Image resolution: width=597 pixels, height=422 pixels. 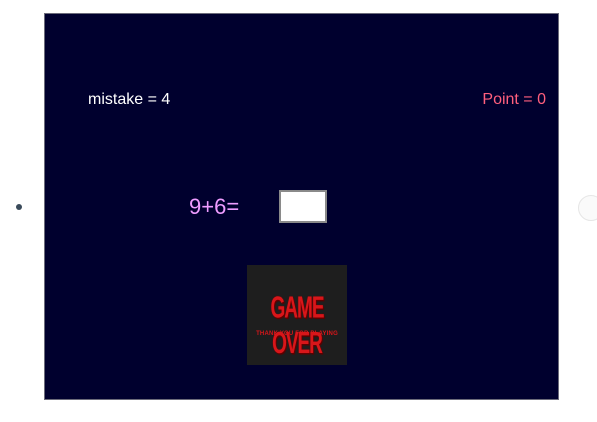 What do you see at coordinates (297, 326) in the screenshot?
I see `game-over-title: GAME OVER` at bounding box center [297, 326].